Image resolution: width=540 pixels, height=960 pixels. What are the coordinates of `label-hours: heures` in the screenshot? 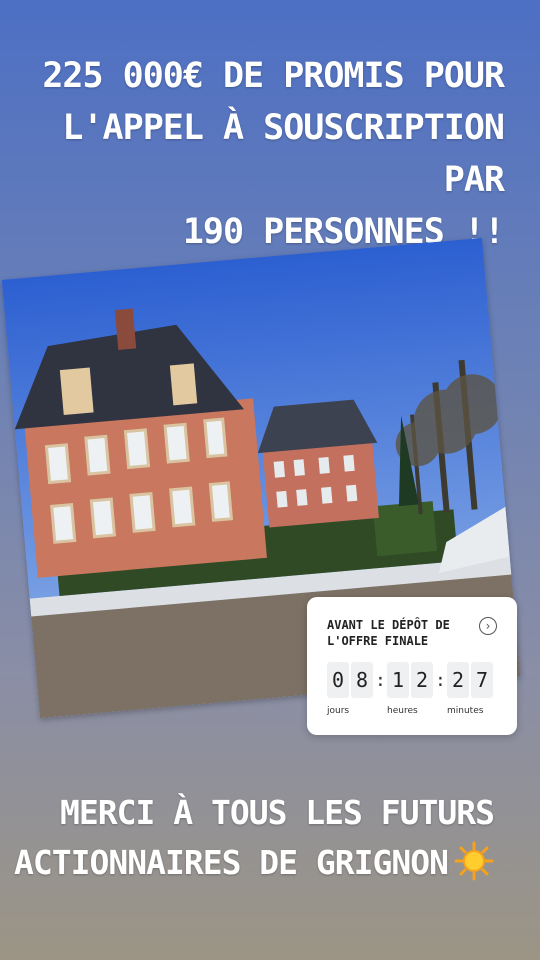 It's located at (402, 711).